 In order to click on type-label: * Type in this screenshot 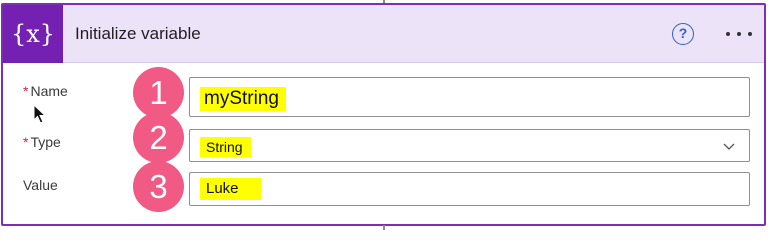, I will do `click(42, 142)`.